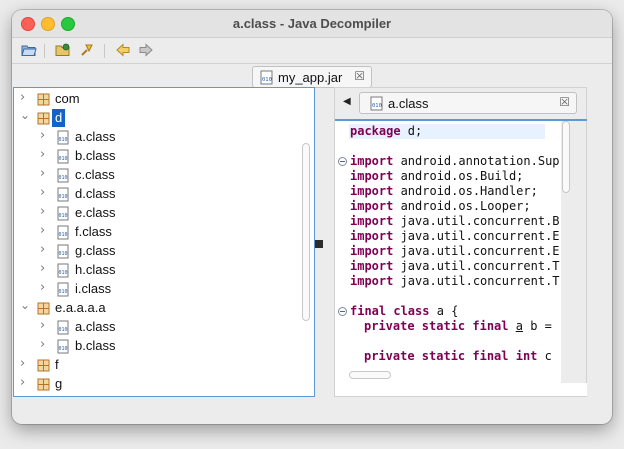 This screenshot has height=449, width=624. I want to click on tree-package-node: ⌄ e.a.a.a.a, so click(154, 308).